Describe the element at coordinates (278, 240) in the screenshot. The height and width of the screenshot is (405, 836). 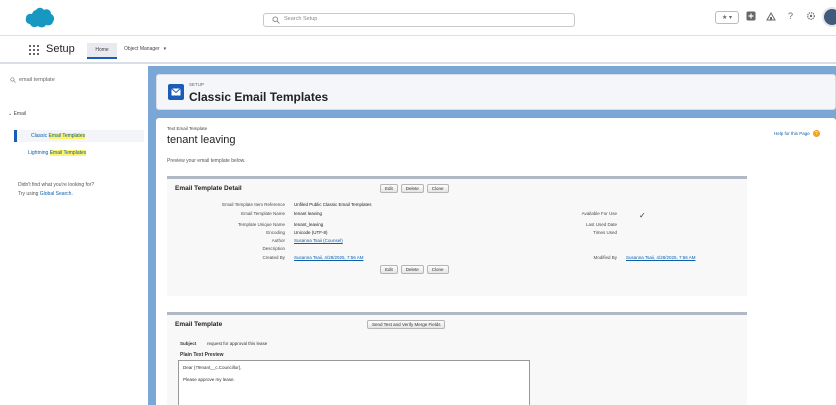
I see `field-label: Author` at that location.